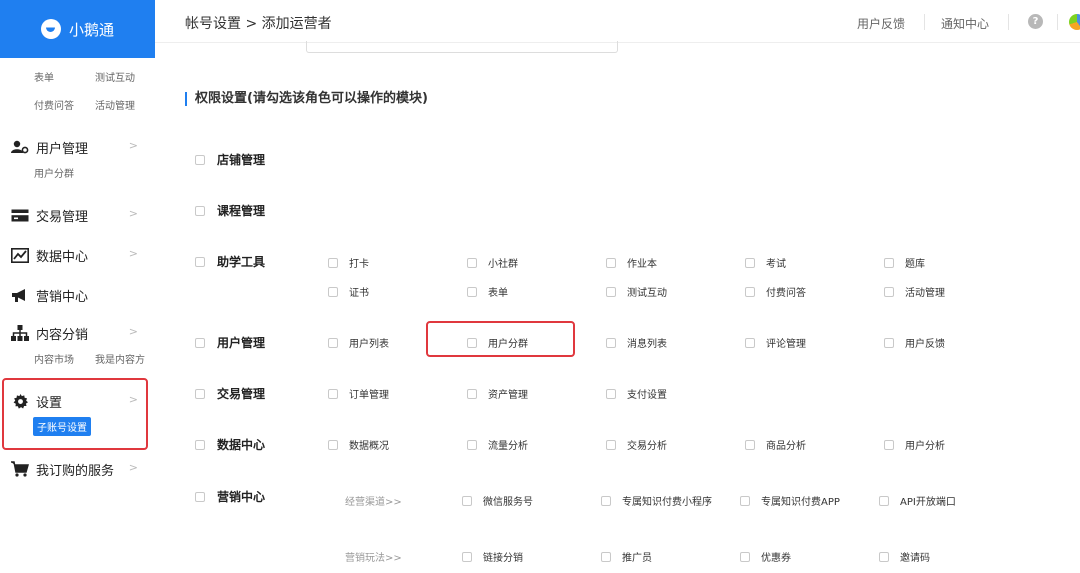 Image resolution: width=1080 pixels, height=573 pixels. Describe the element at coordinates (78, 295) in the screenshot. I see `sidebar-item-marketing-center: 营销中心` at that location.